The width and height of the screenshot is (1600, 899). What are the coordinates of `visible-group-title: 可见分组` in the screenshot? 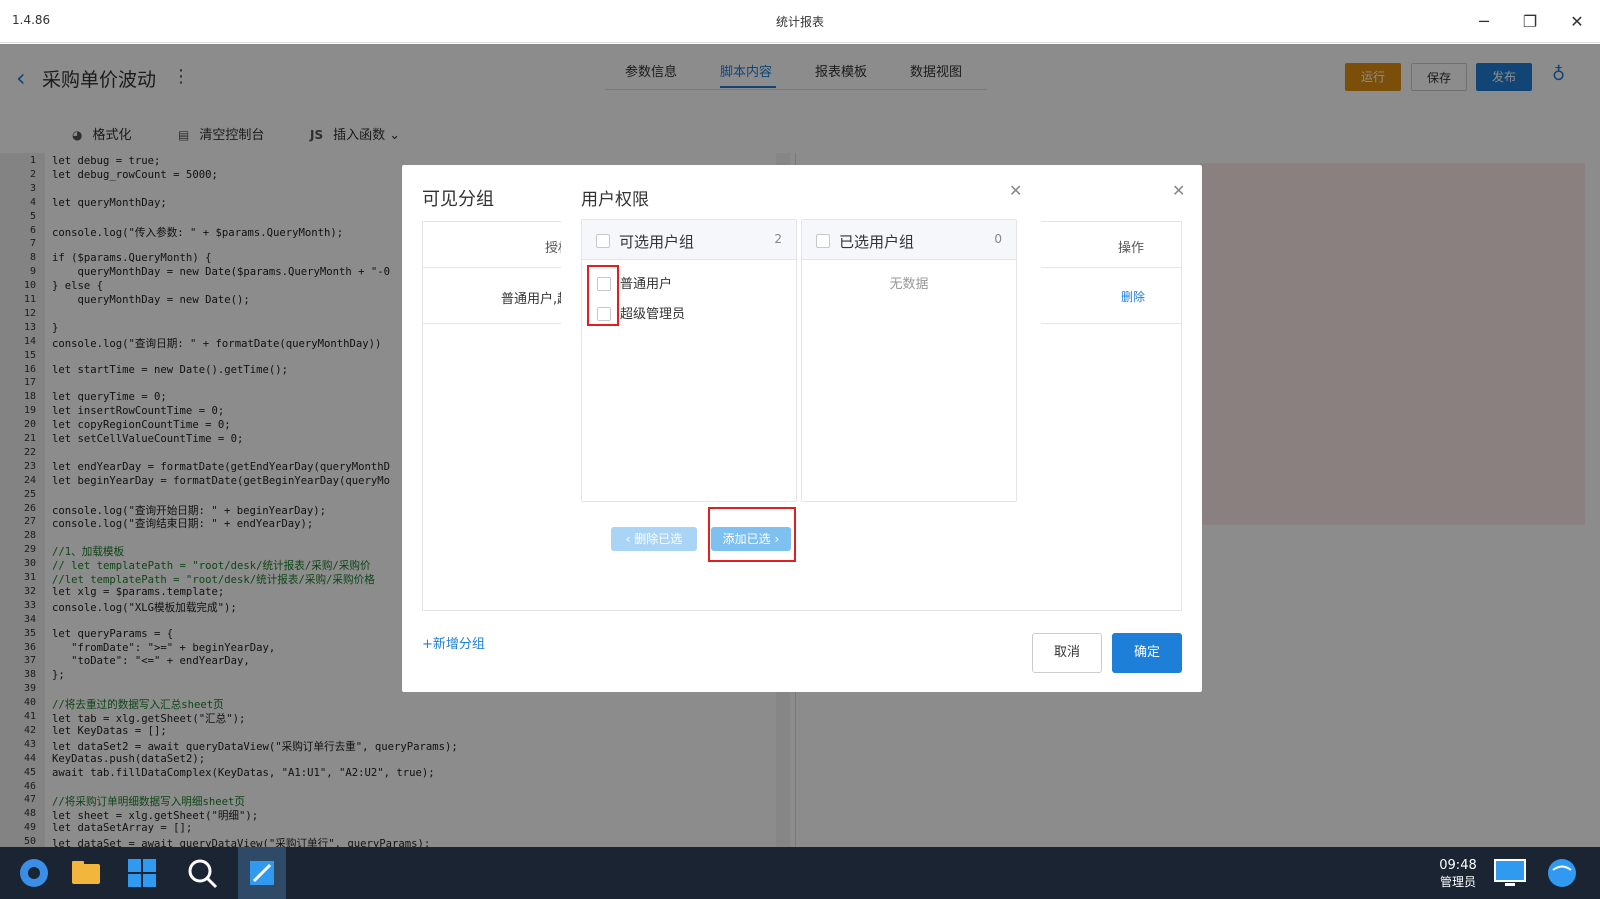 It's located at (458, 199).